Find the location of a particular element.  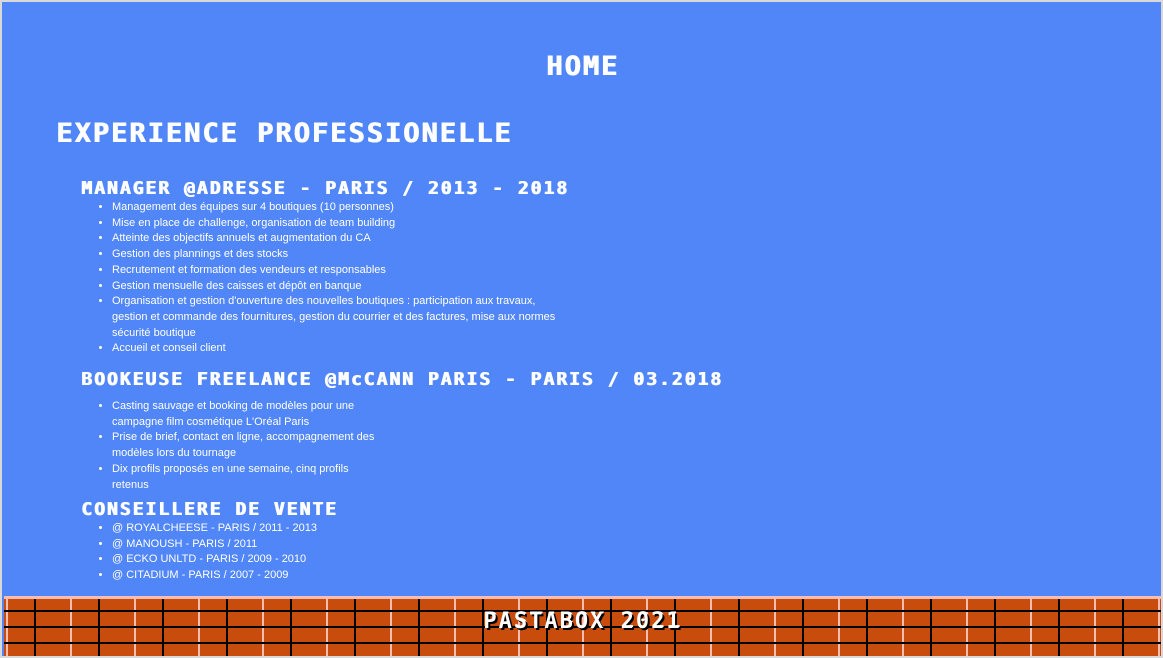

list-item: Gestion des plannings et des stocks is located at coordinates (342, 255).